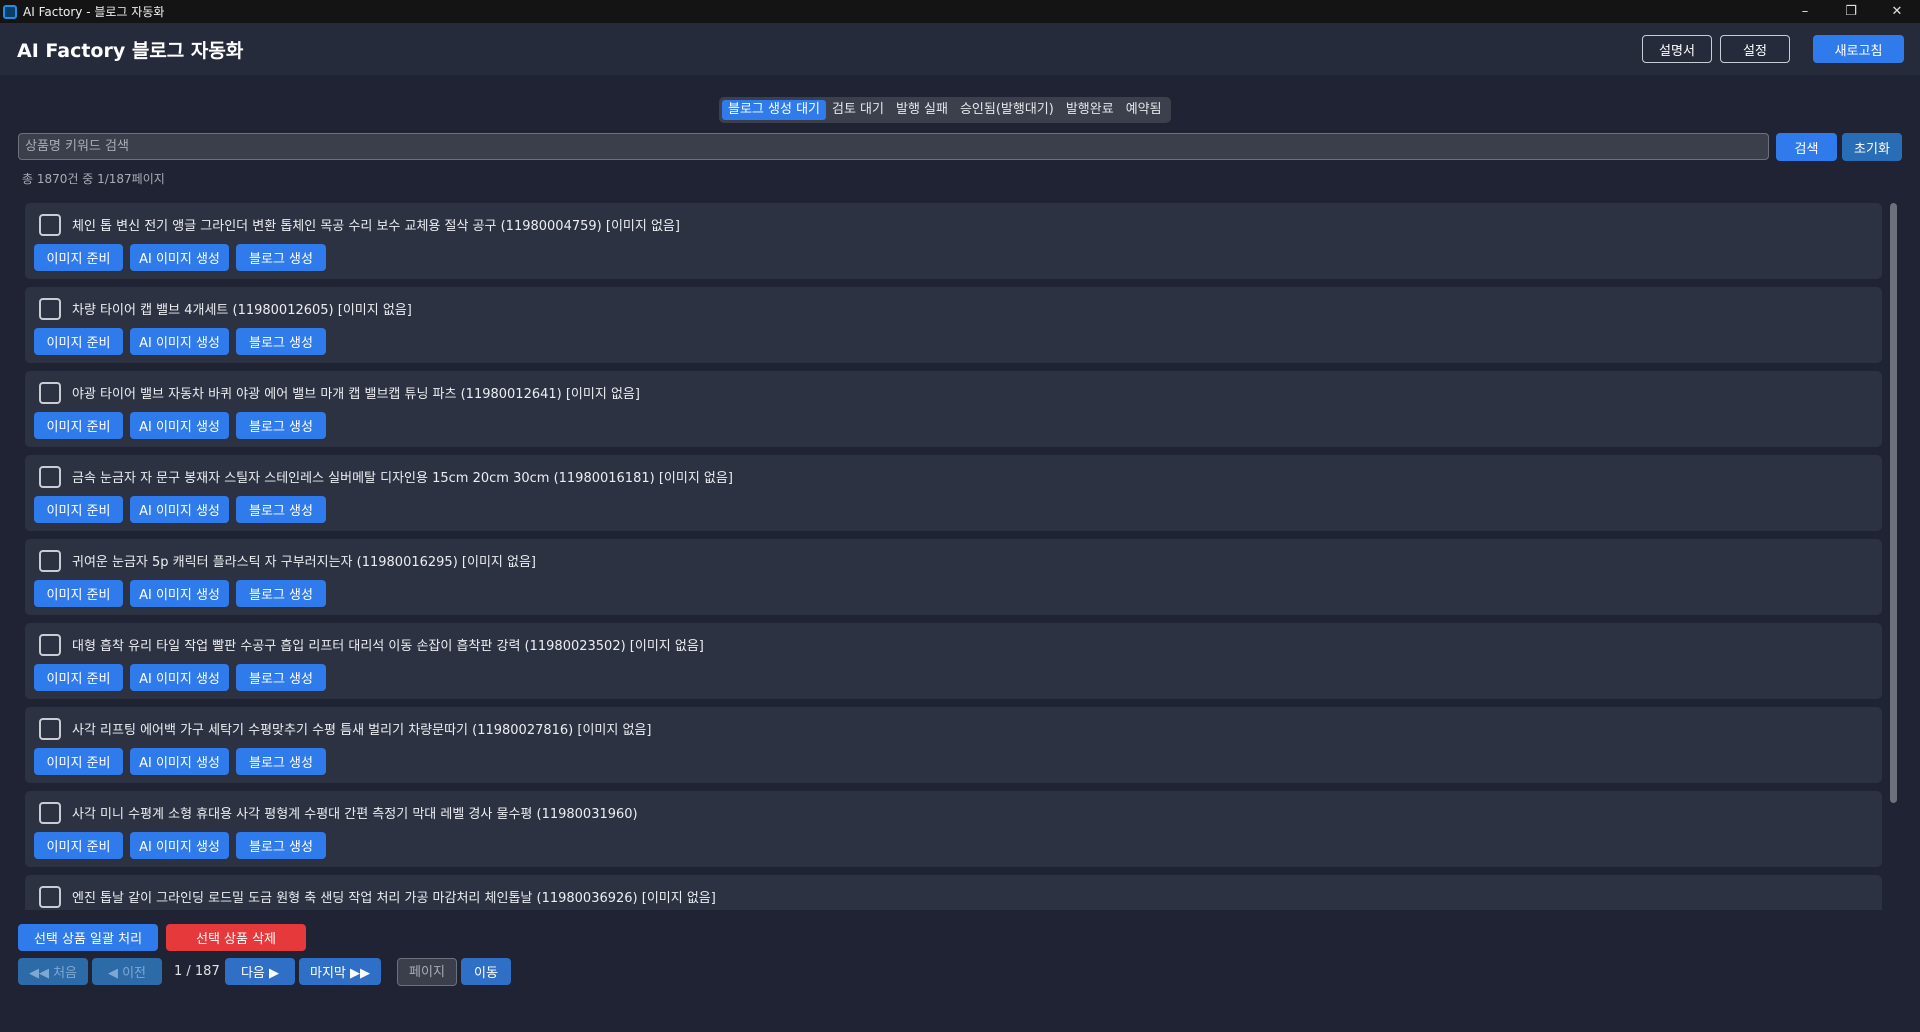 The width and height of the screenshot is (1920, 1032). Describe the element at coordinates (1806, 147) in the screenshot. I see `search-button: 검색` at that location.